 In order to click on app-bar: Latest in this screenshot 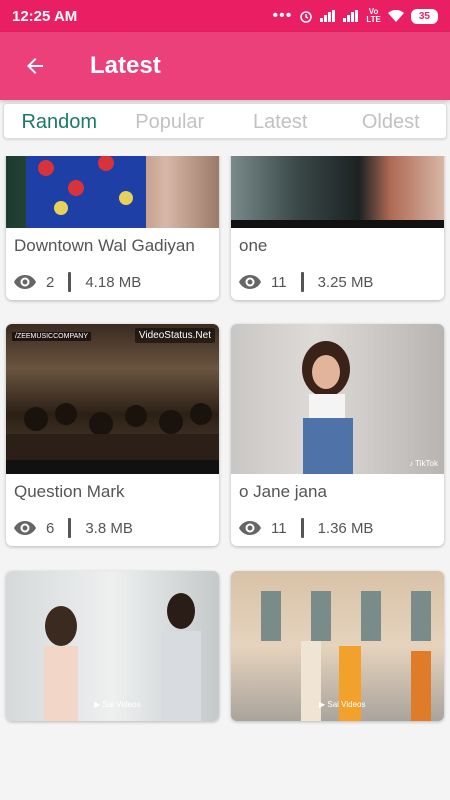, I will do `click(225, 66)`.